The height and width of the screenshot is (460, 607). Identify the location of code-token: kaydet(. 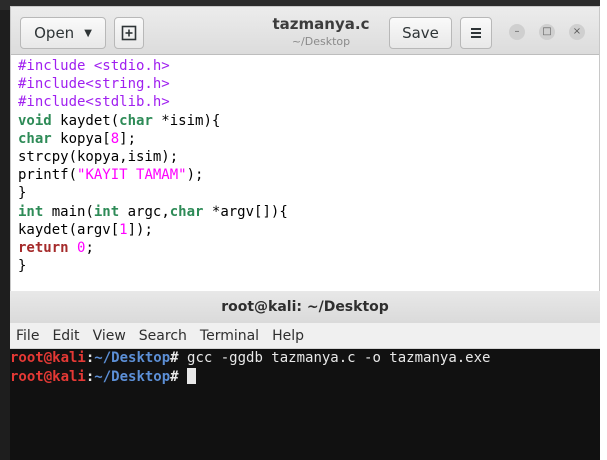
(85, 120).